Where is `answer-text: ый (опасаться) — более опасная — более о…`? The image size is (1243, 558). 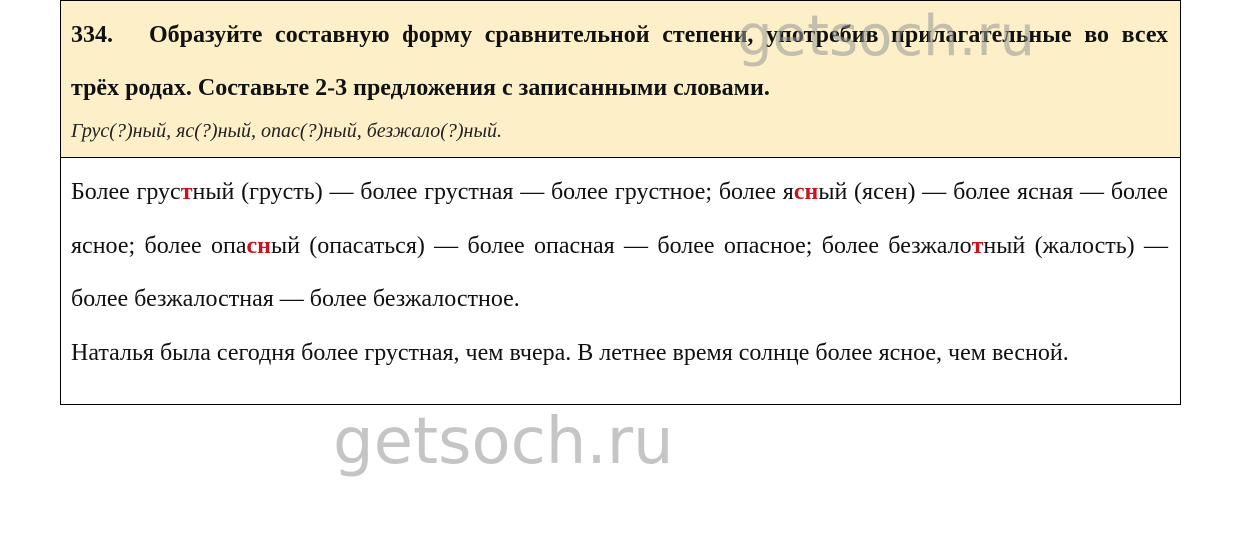
answer-text: ый (опасаться) — более опасная — более о… is located at coordinates (621, 245).